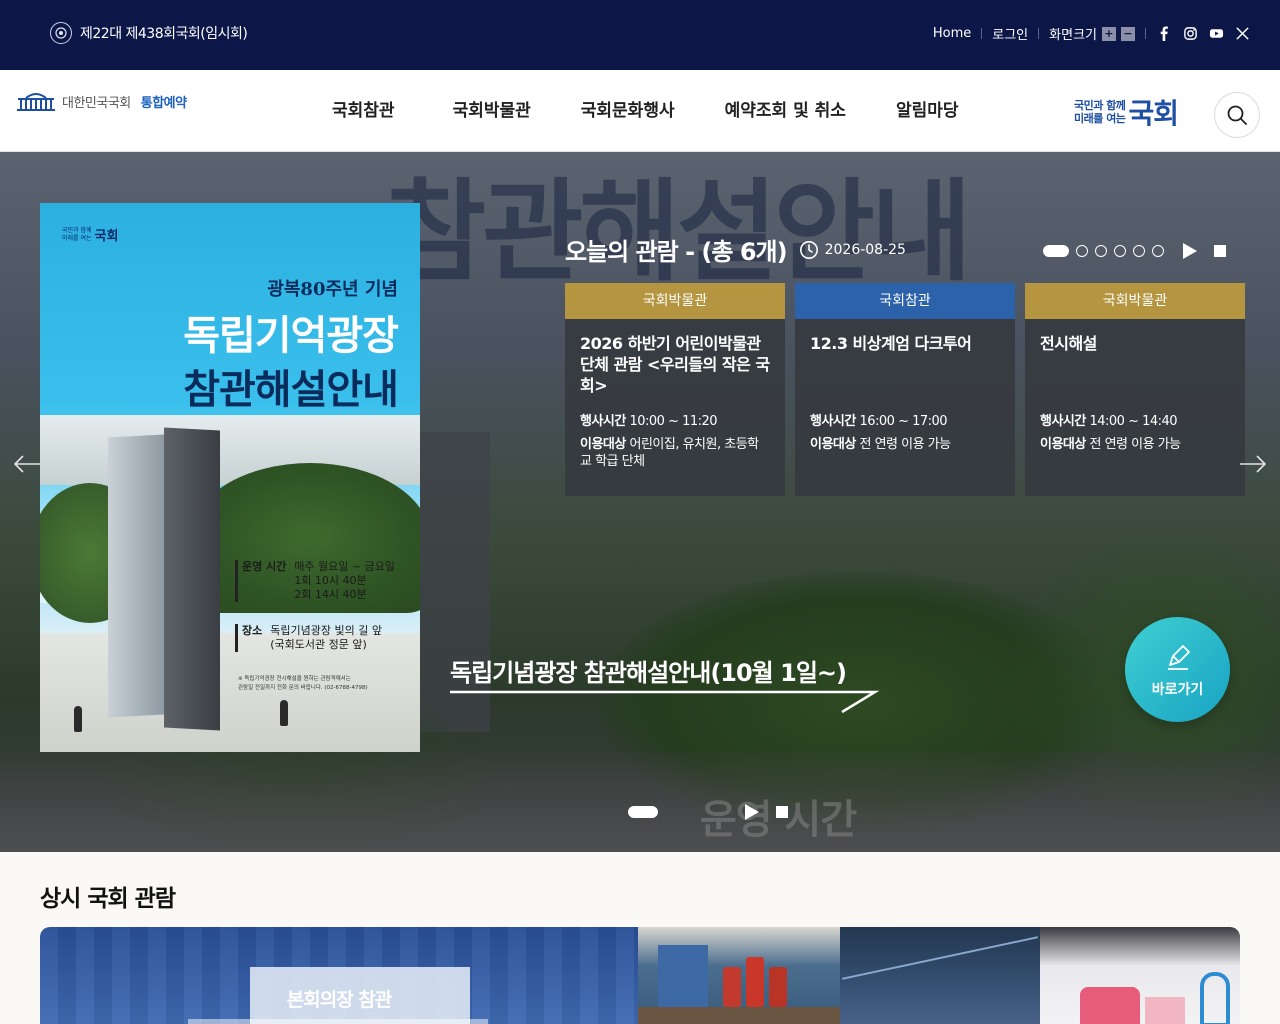 Image resolution: width=1280 pixels, height=1024 pixels. What do you see at coordinates (344, 580) in the screenshot?
I see `poster-hours: 매주 월요일 ~ 금요일 1회 10시 40분 2회 14시 40분` at bounding box center [344, 580].